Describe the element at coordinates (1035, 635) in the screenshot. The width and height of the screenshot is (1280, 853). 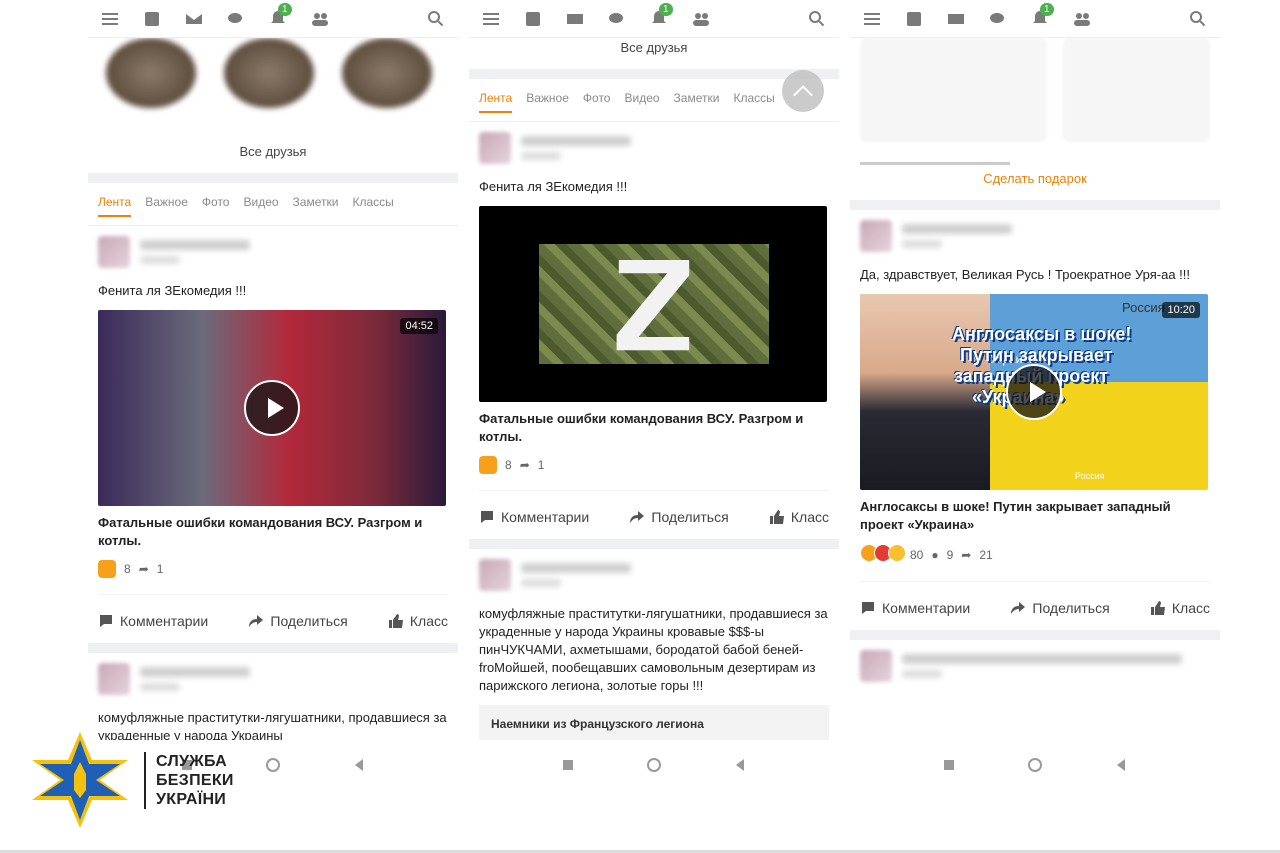
I see `divider` at that location.